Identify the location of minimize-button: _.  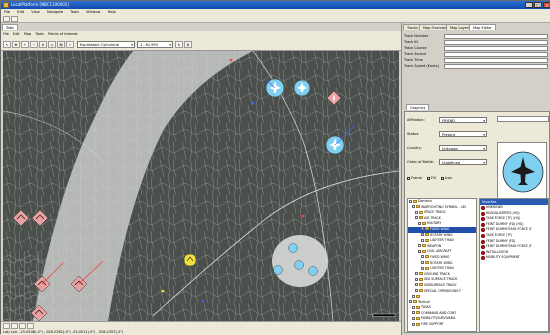
(529, 5).